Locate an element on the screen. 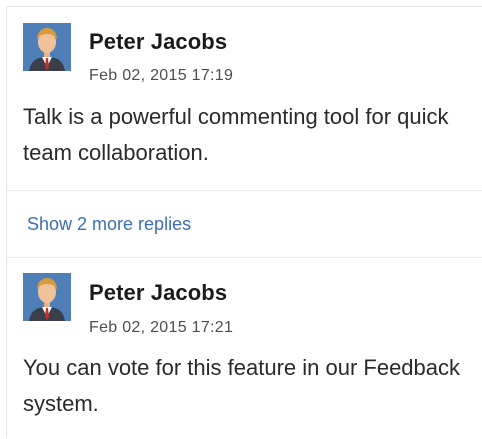 This screenshot has width=482, height=439. comment-timestamp: Feb 02, 2015 17:19 is located at coordinates (161, 75).